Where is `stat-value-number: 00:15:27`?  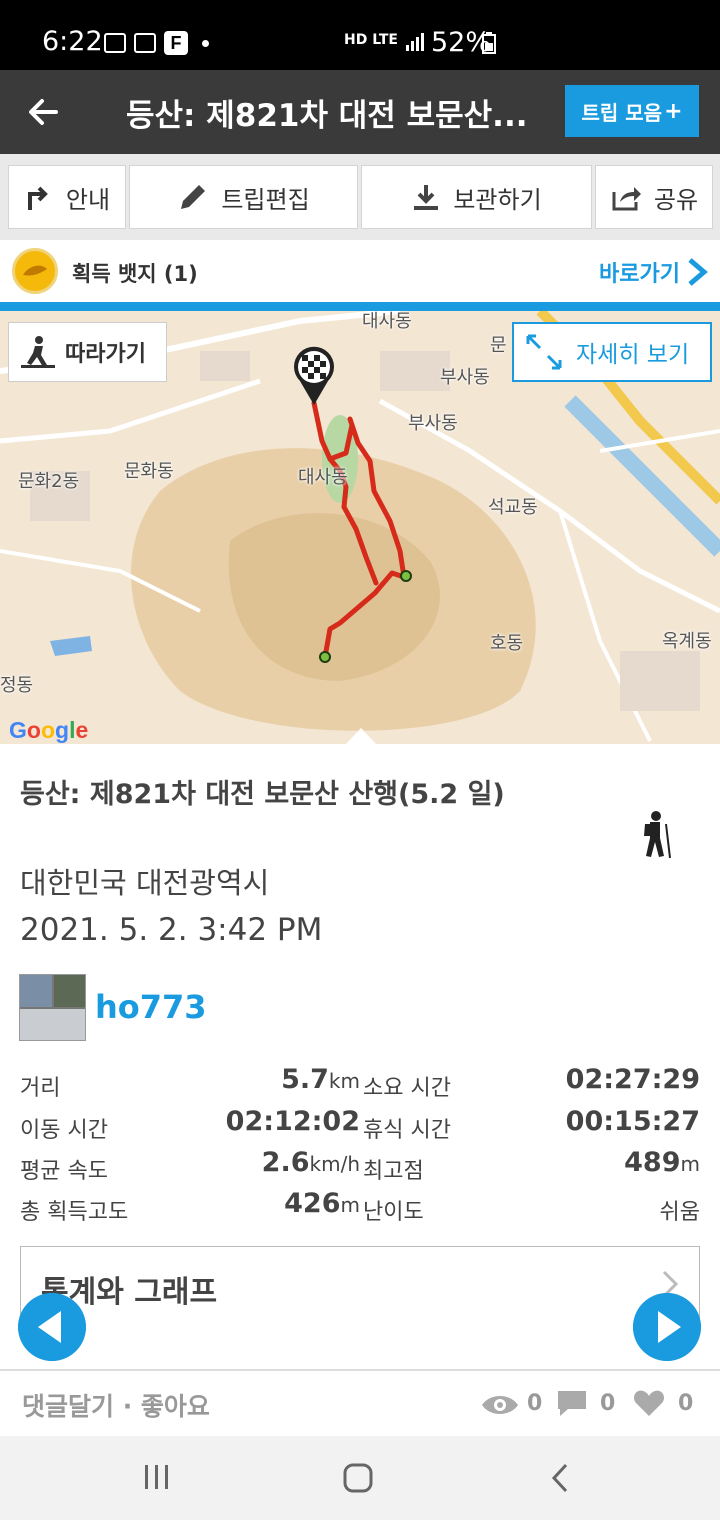
stat-value-number: 00:15:27 is located at coordinates (632, 1121).